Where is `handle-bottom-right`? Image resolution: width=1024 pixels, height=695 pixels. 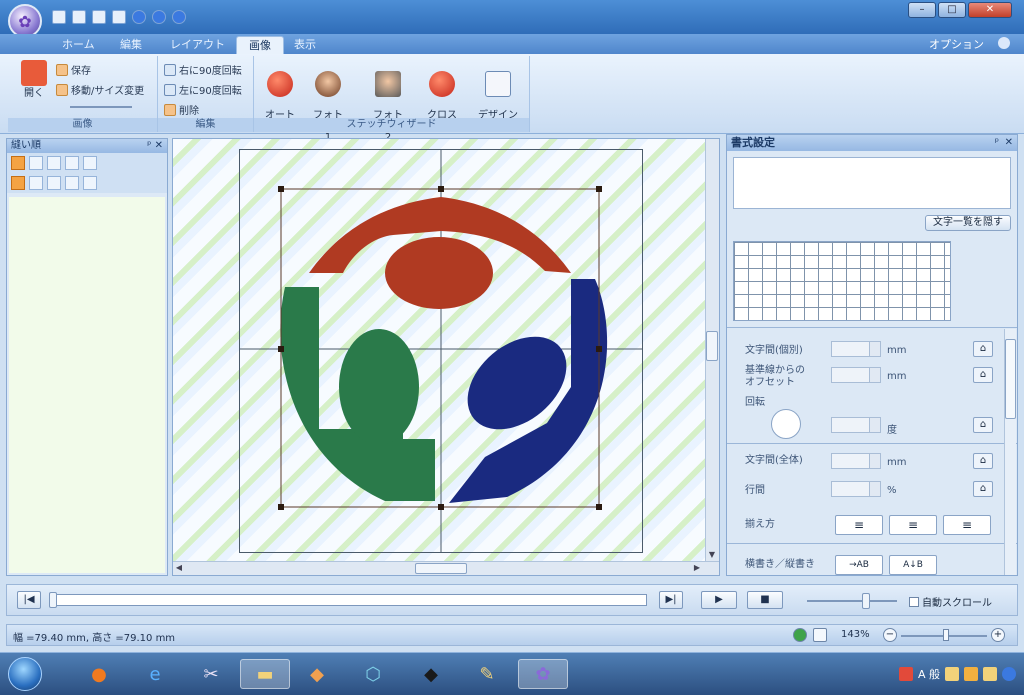
handle-bottom-right is located at coordinates (599, 507).